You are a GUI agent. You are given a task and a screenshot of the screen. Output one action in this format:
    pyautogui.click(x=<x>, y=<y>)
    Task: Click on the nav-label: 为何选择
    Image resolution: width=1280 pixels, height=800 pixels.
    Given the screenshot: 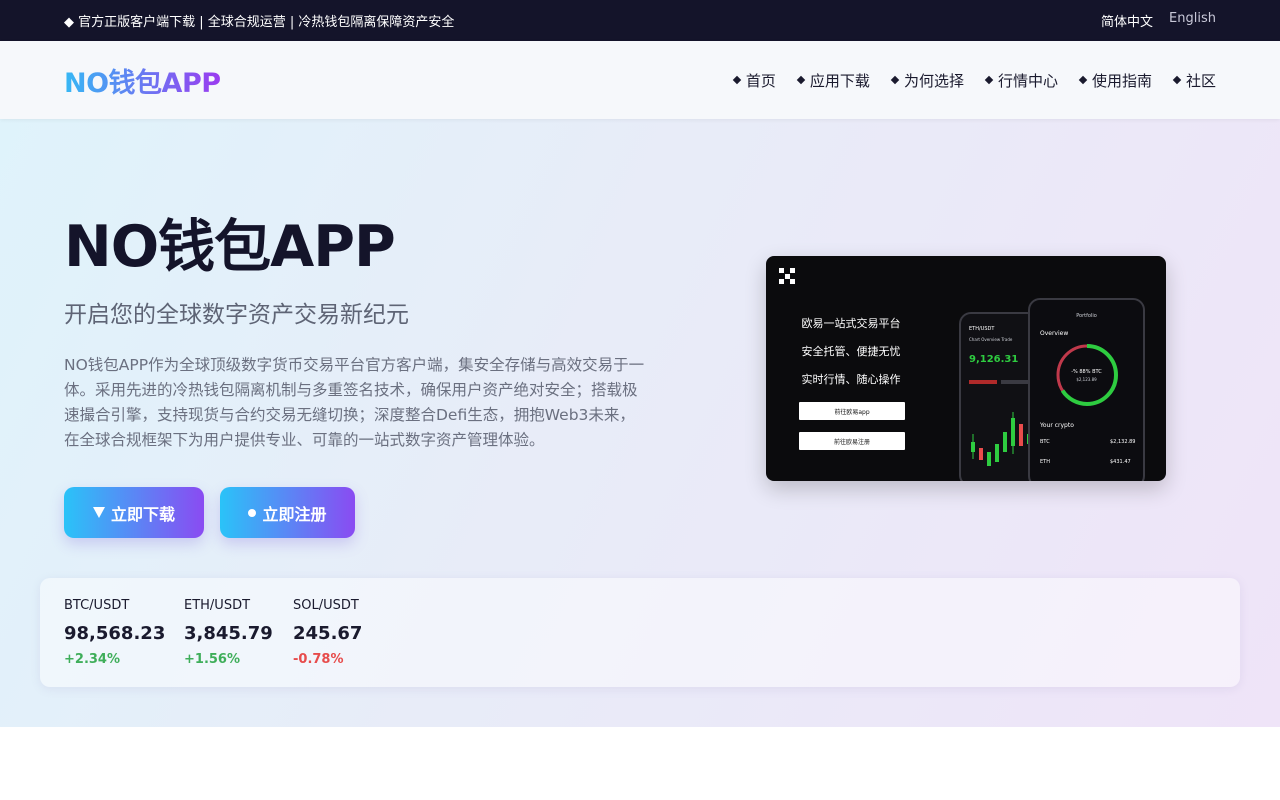 What is the action you would take?
    pyautogui.click(x=933, y=80)
    